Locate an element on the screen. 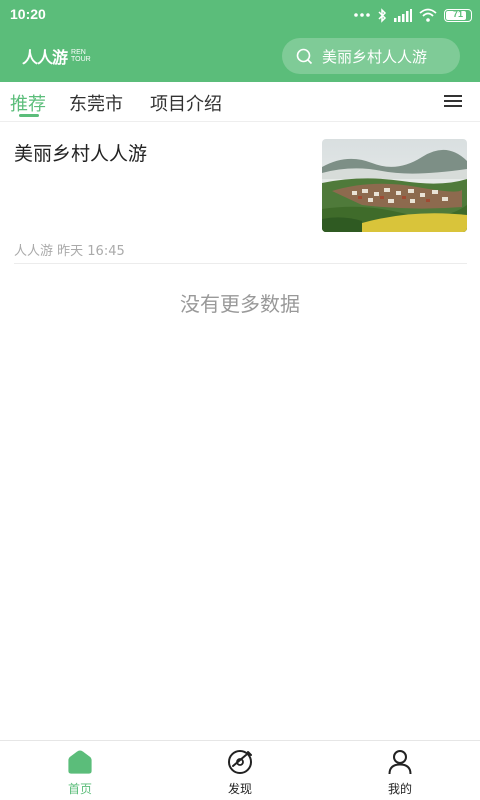 The height and width of the screenshot is (800, 480). battery-level: 71 is located at coordinates (457, 13).